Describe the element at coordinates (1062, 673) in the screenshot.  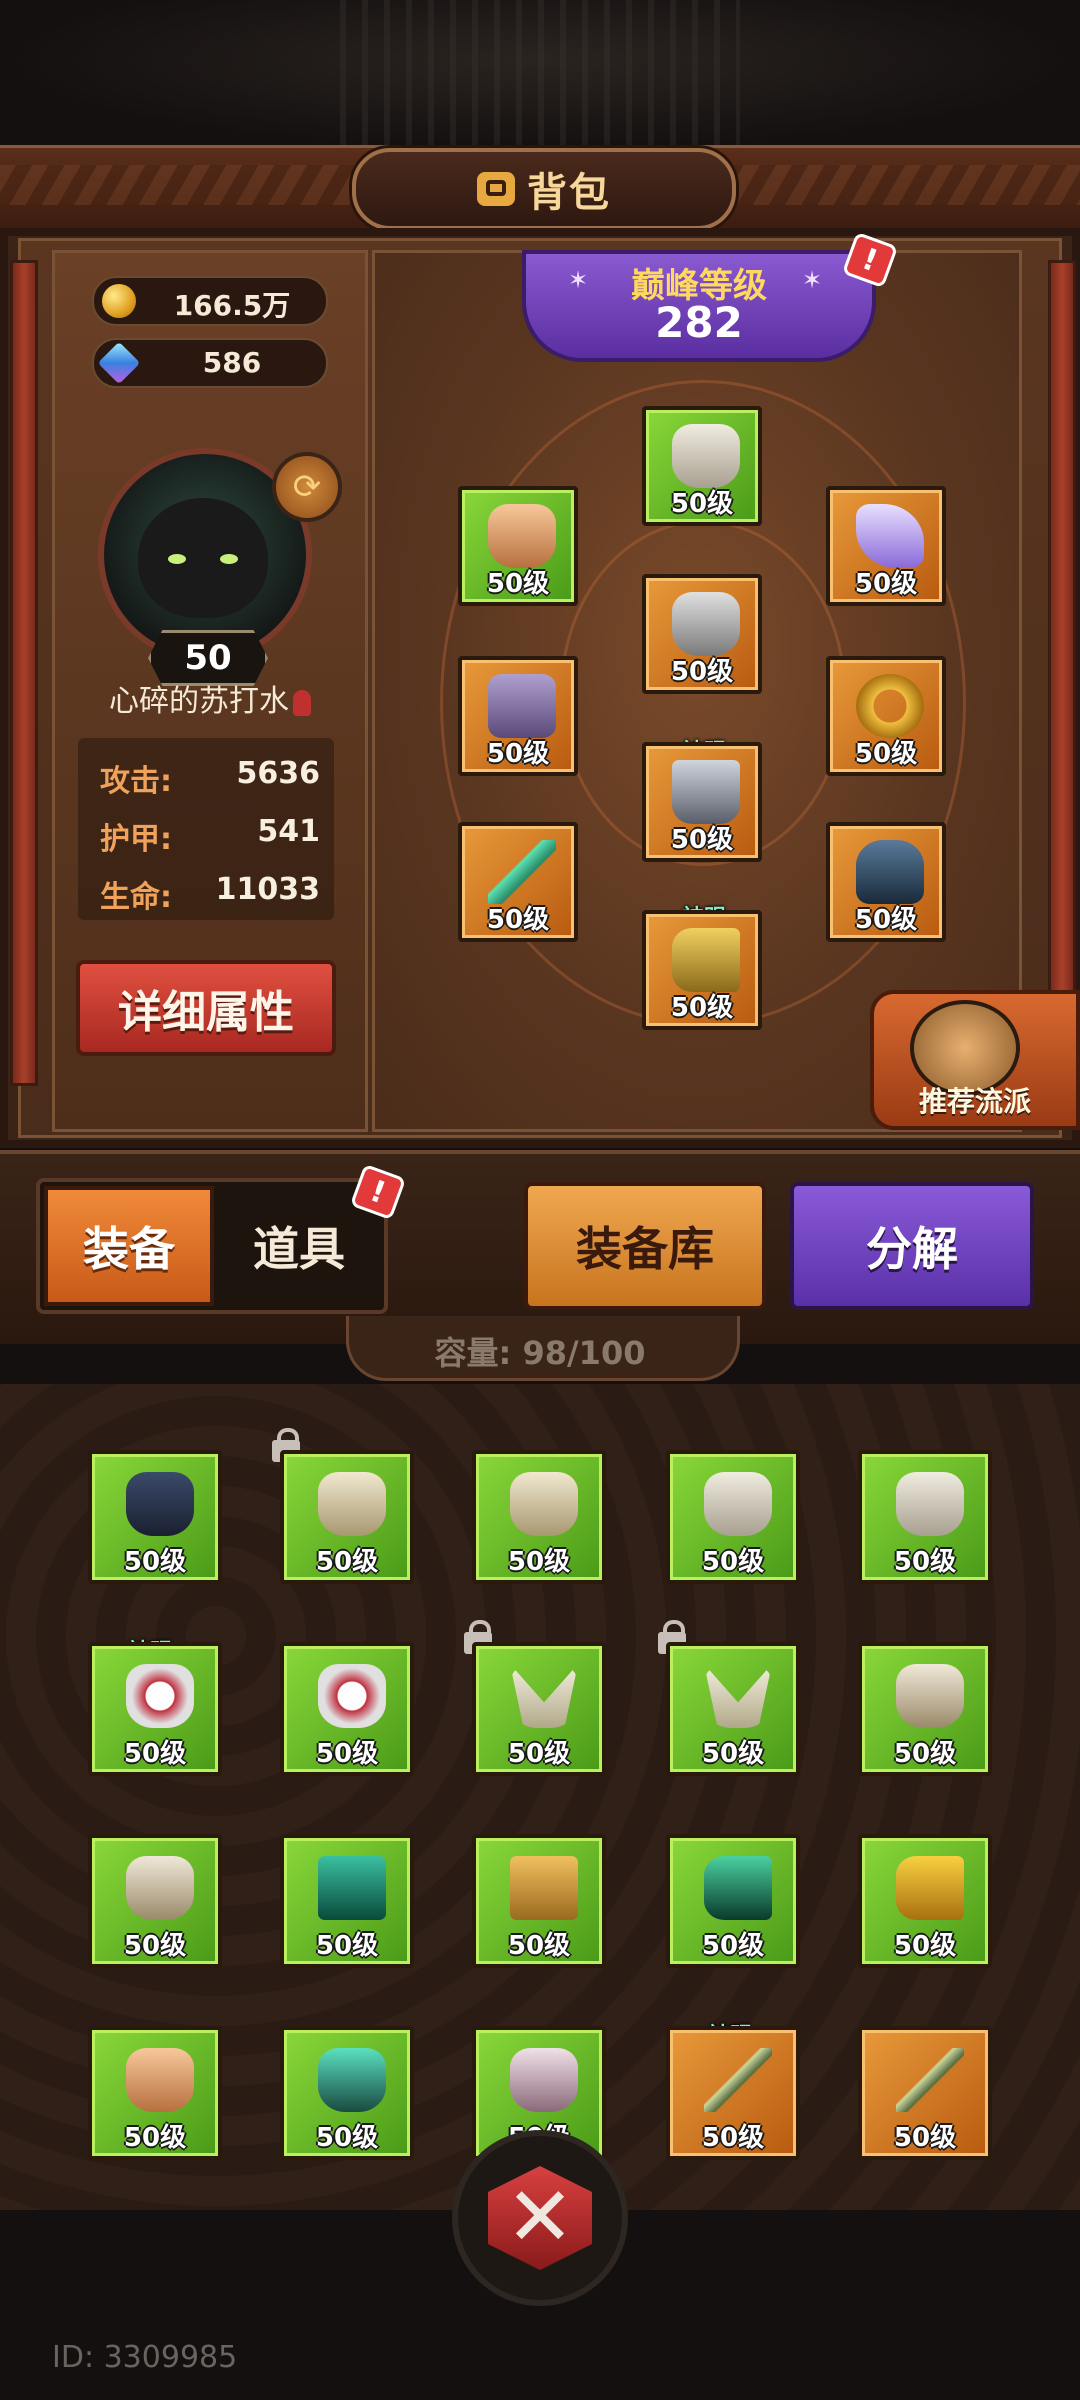
I see `frame-pillar-right` at that location.